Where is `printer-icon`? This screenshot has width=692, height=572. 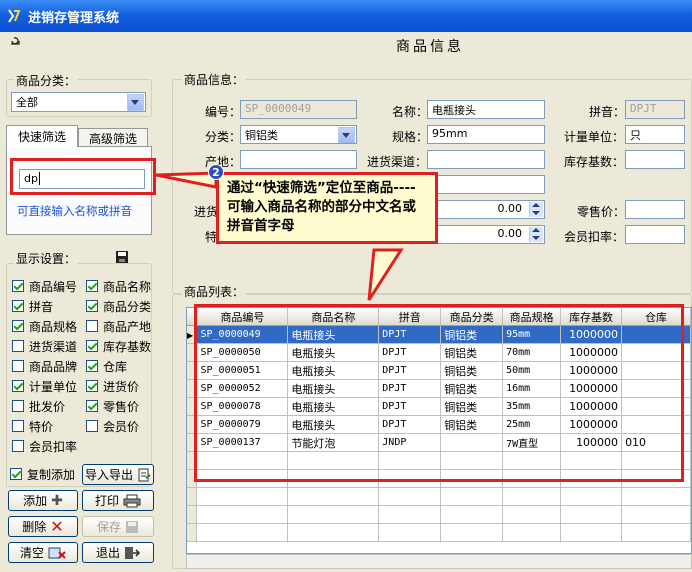 printer-icon is located at coordinates (132, 500).